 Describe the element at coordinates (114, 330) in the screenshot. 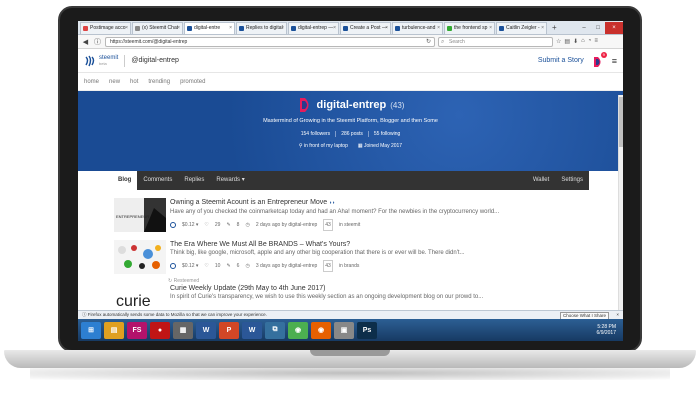

I see `file-explorer-icon: ▤` at that location.